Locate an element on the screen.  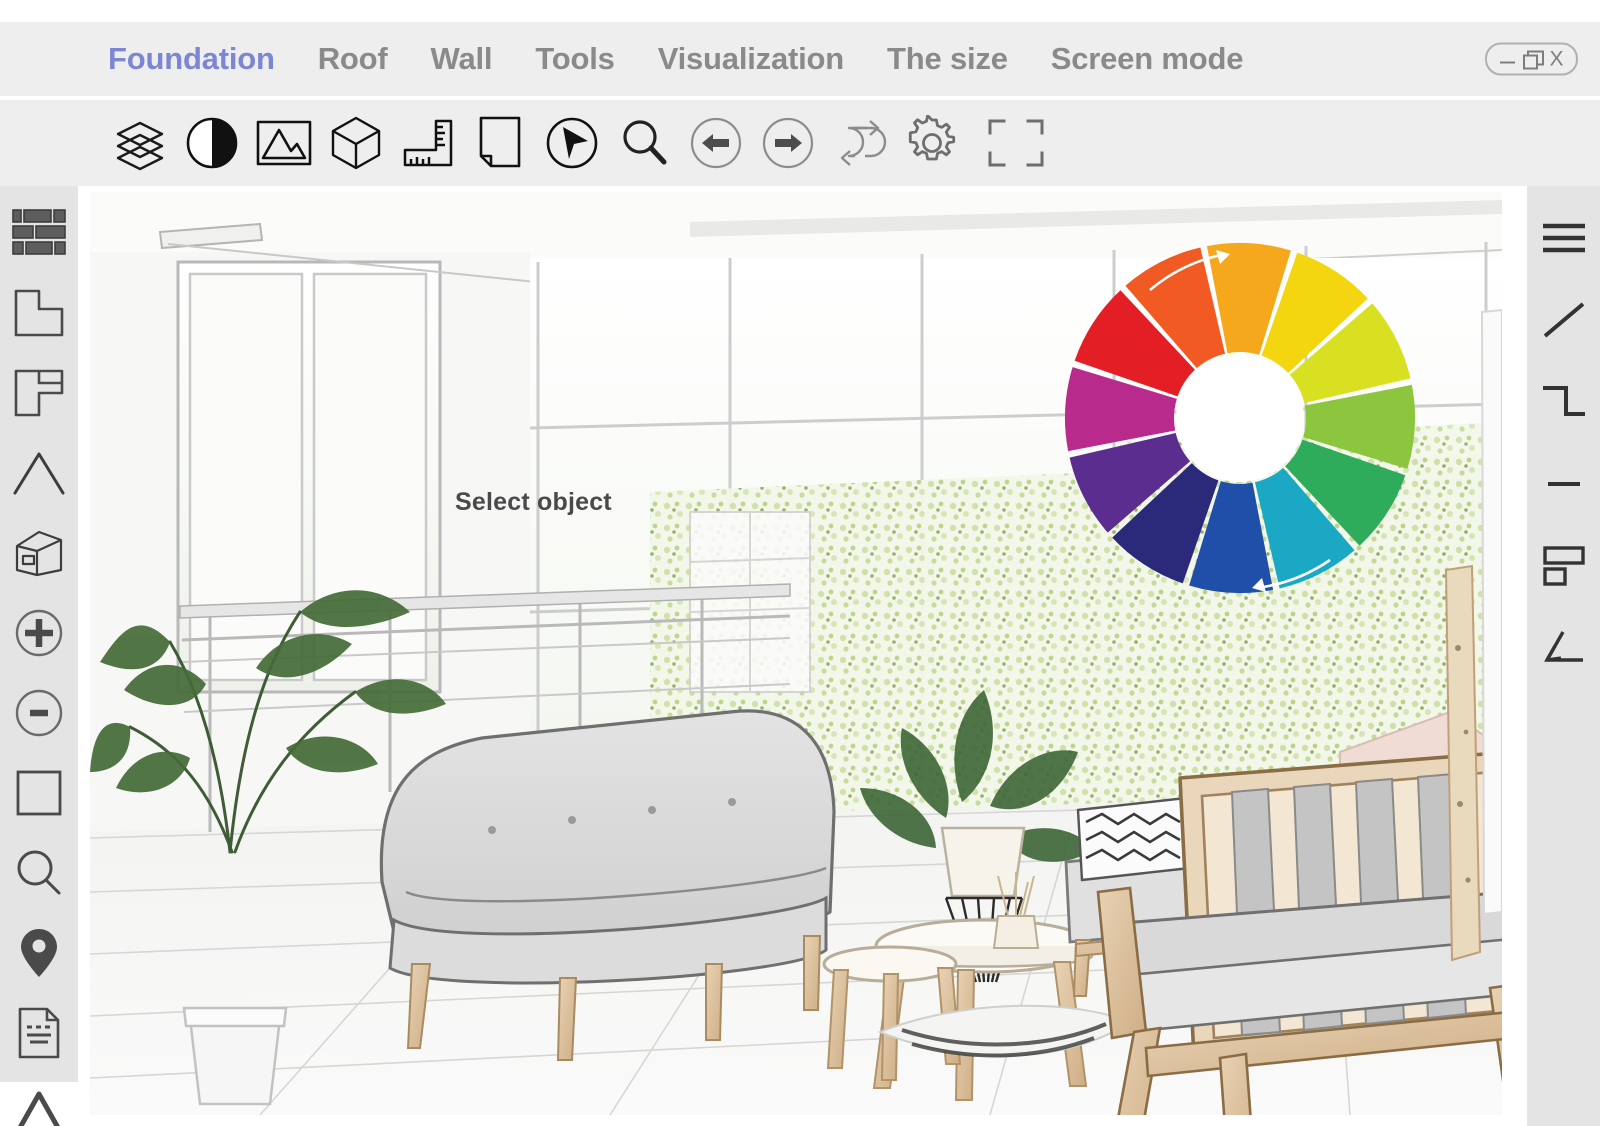
brick-wall-icon is located at coordinates (39, 233).